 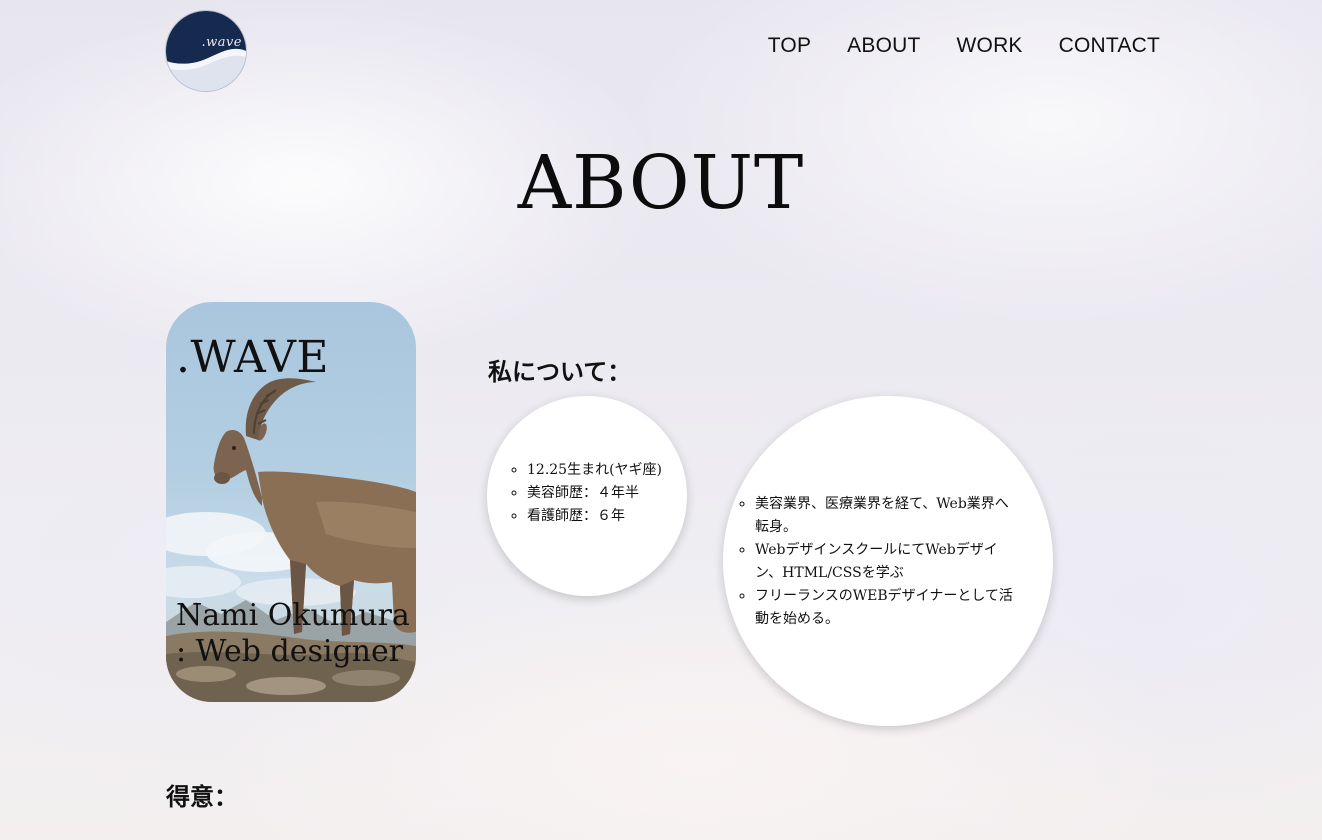 I want to click on list-item: 看護師歴：６年, so click(x=612, y=516).